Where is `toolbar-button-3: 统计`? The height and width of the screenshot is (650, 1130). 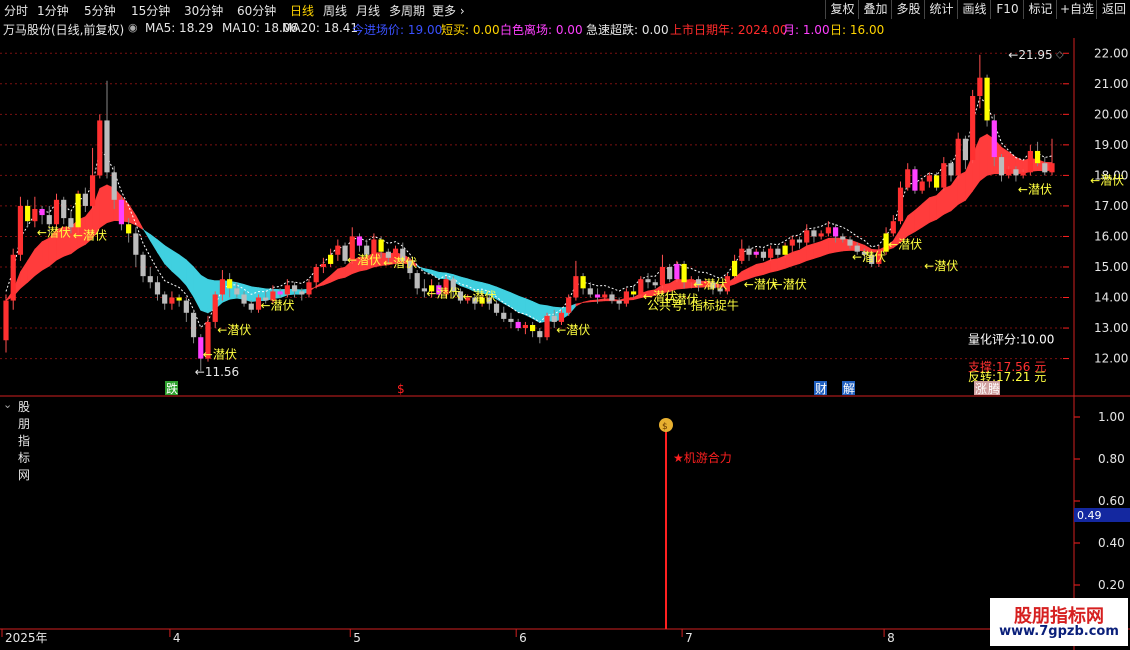 toolbar-button-3: 统计 is located at coordinates (941, 9).